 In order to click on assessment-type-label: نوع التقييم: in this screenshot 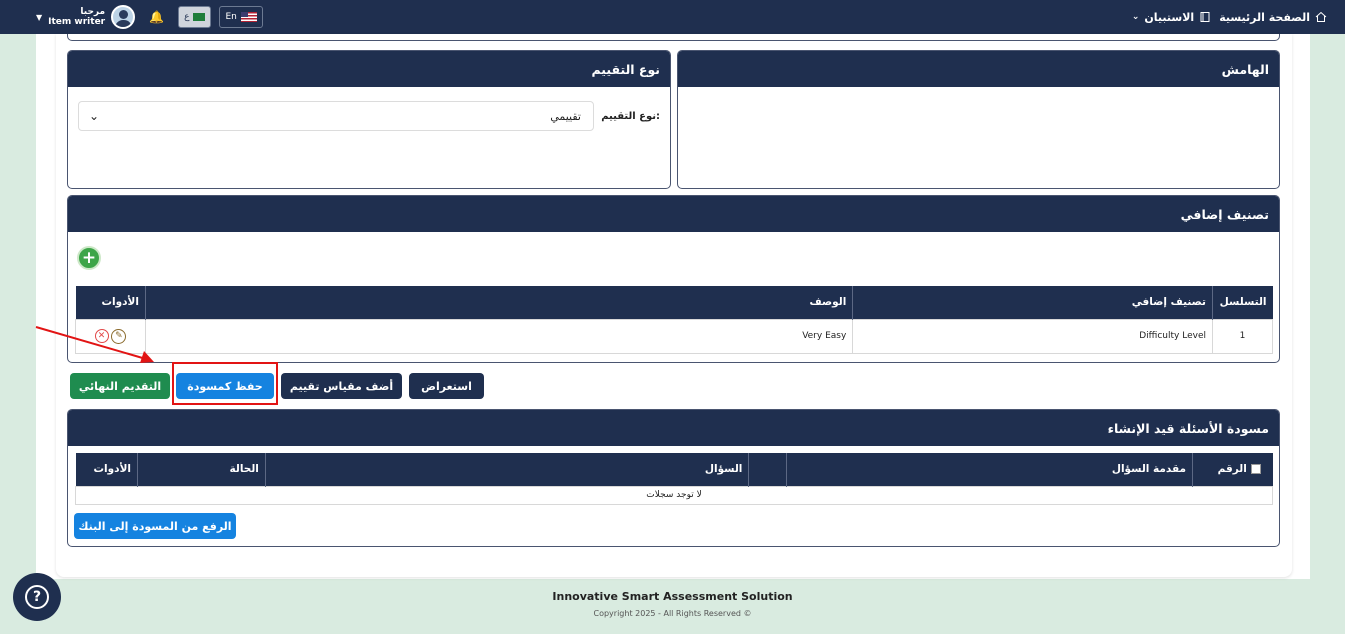, I will do `click(630, 116)`.